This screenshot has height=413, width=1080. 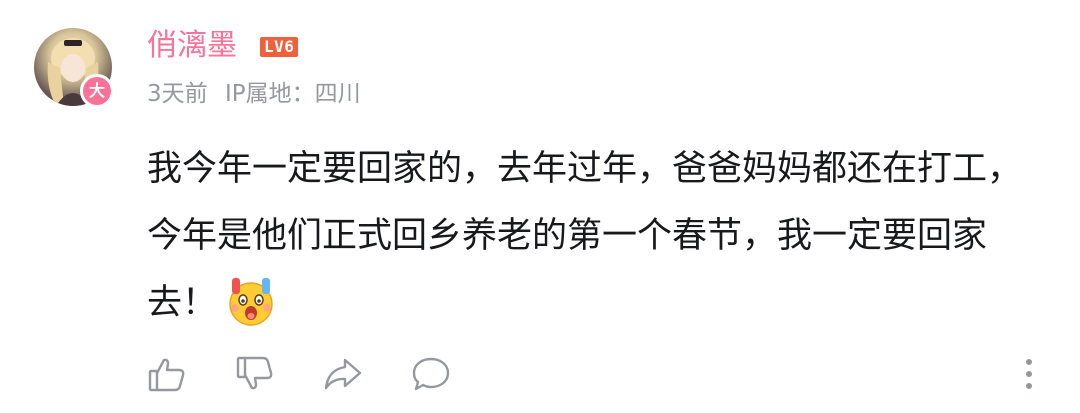 I want to click on reply-button, so click(x=431, y=374).